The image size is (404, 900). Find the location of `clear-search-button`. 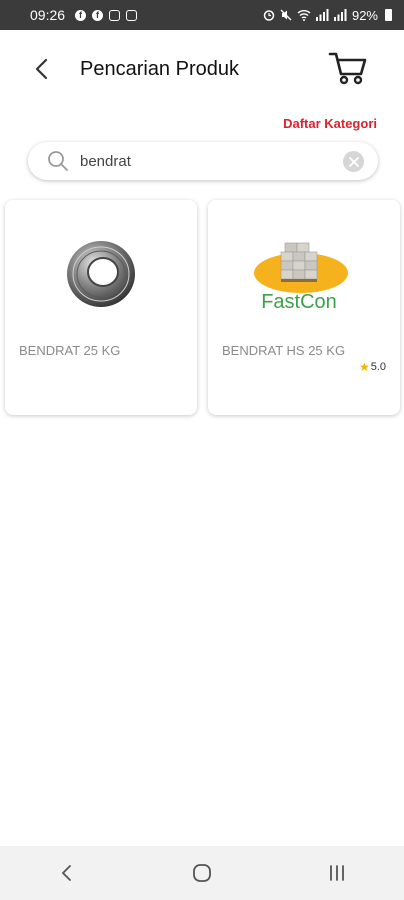

clear-search-button is located at coordinates (353, 161).